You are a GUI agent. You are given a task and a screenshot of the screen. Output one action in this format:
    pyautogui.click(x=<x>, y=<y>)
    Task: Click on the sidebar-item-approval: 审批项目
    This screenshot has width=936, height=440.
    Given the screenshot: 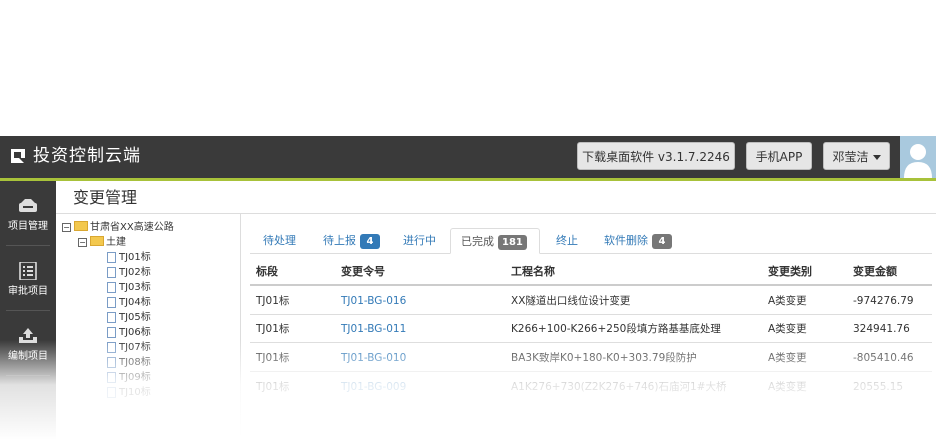 What is the action you would take?
    pyautogui.click(x=28, y=278)
    